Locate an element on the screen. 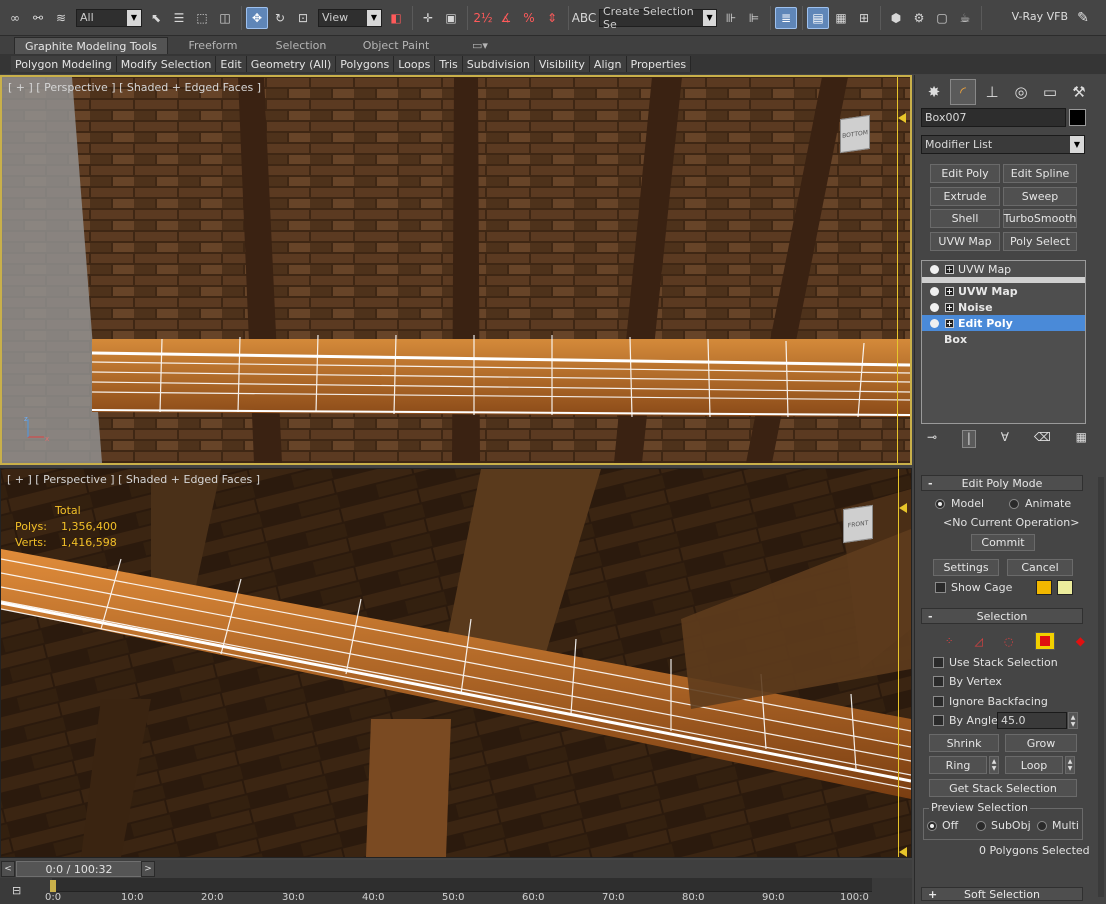 This screenshot has height=904, width=1106. ribbon-properties: Properties is located at coordinates (659, 64).